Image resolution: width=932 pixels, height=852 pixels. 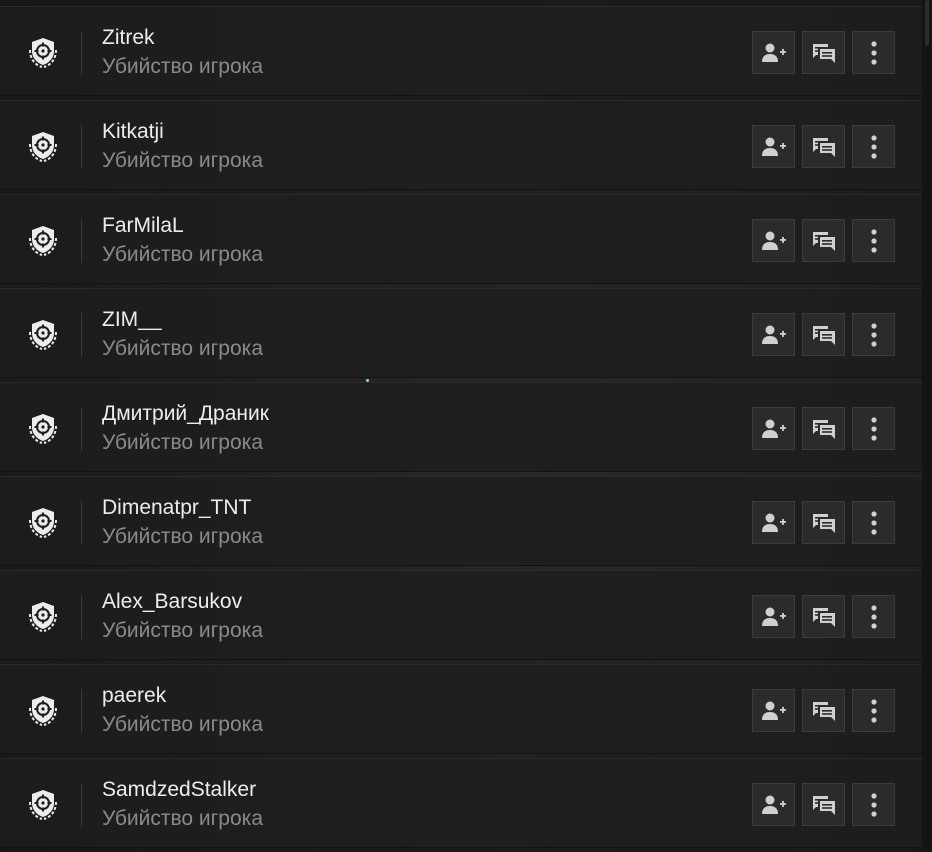 What do you see at coordinates (367, 380) in the screenshot?
I see `cursor-dot` at bounding box center [367, 380].